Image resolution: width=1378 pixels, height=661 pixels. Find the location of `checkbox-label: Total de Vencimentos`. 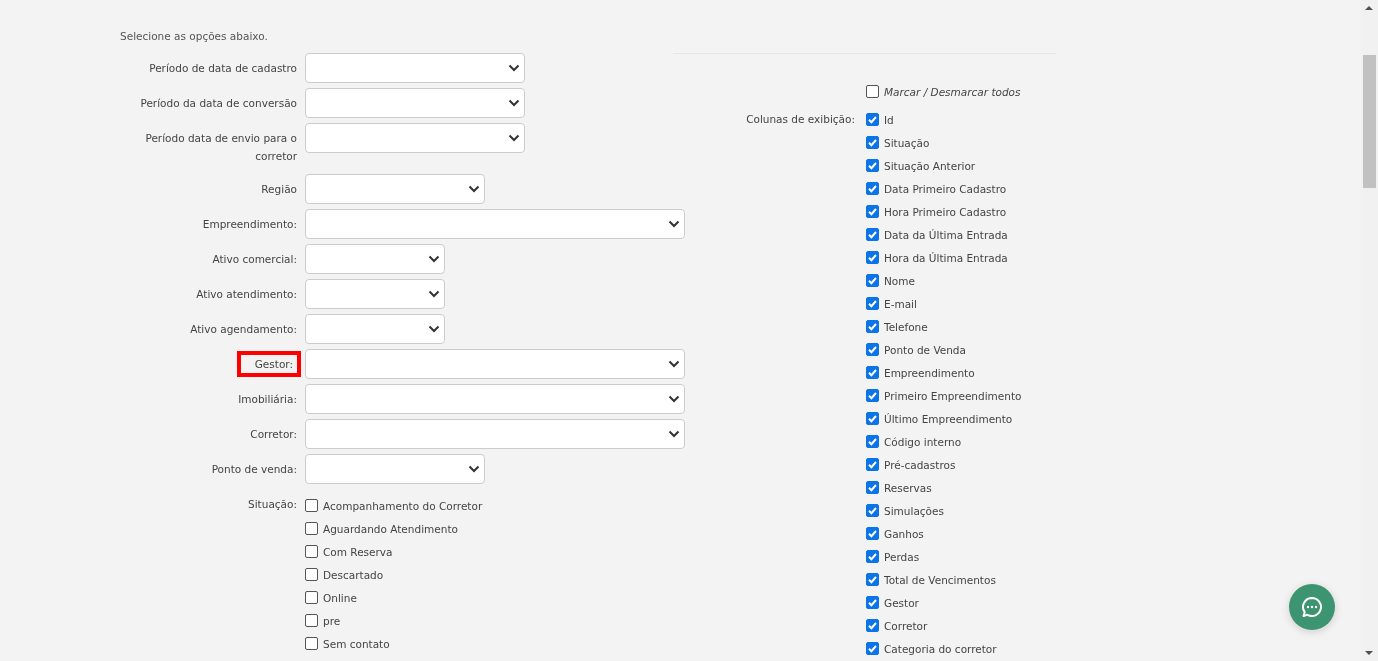

checkbox-label: Total de Vencimentos is located at coordinates (940, 579).